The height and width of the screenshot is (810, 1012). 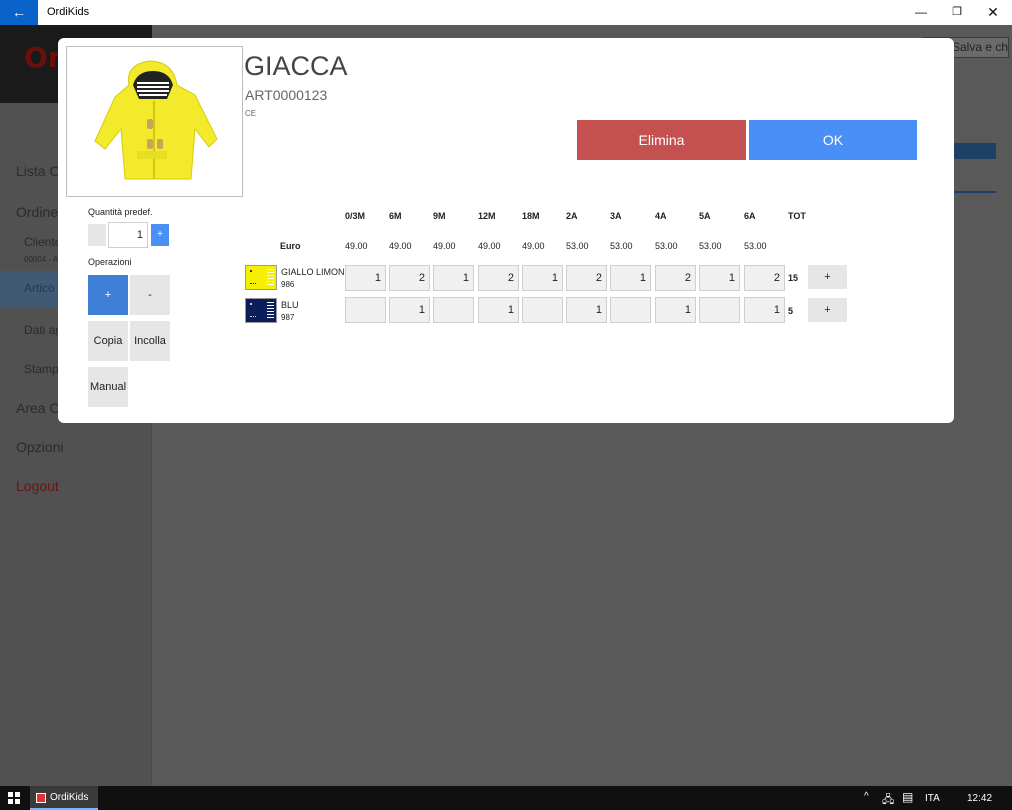 What do you see at coordinates (957, 12) in the screenshot?
I see `maximize-icon: ❐` at bounding box center [957, 12].